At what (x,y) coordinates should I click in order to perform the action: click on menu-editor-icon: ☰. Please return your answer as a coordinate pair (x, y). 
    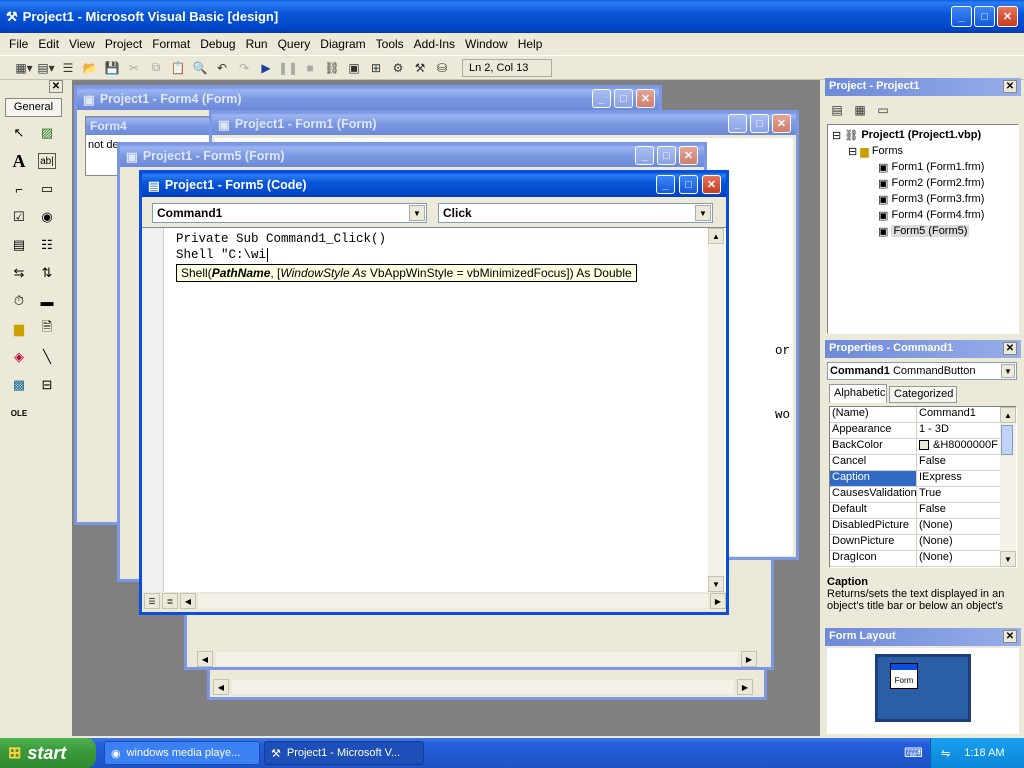
    Looking at the image, I should click on (68, 68).